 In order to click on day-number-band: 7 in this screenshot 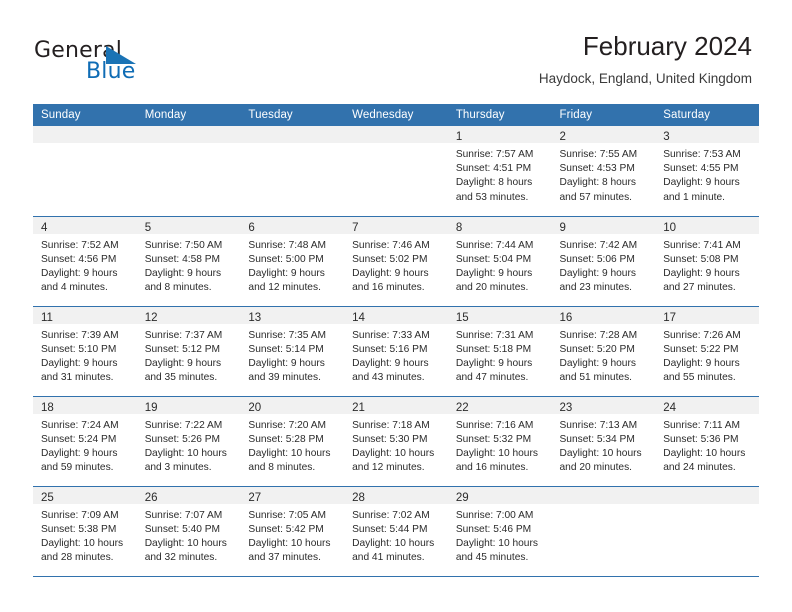, I will do `click(396, 225)`.